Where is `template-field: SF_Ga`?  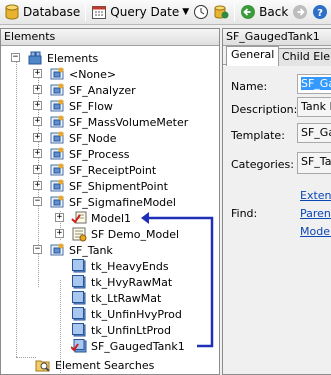 template-field: SF_Ga is located at coordinates (314, 133).